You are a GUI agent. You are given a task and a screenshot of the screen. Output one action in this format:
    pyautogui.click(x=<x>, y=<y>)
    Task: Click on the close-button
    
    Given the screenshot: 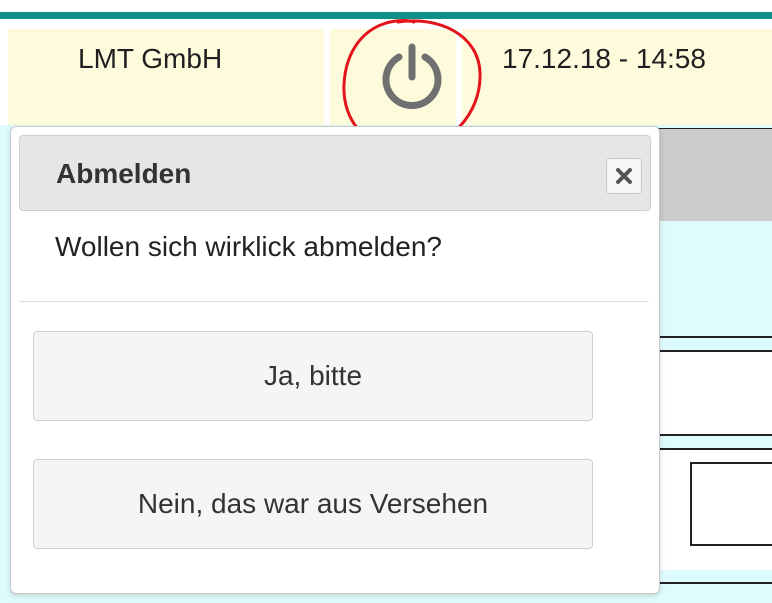 What is the action you would take?
    pyautogui.click(x=624, y=176)
    